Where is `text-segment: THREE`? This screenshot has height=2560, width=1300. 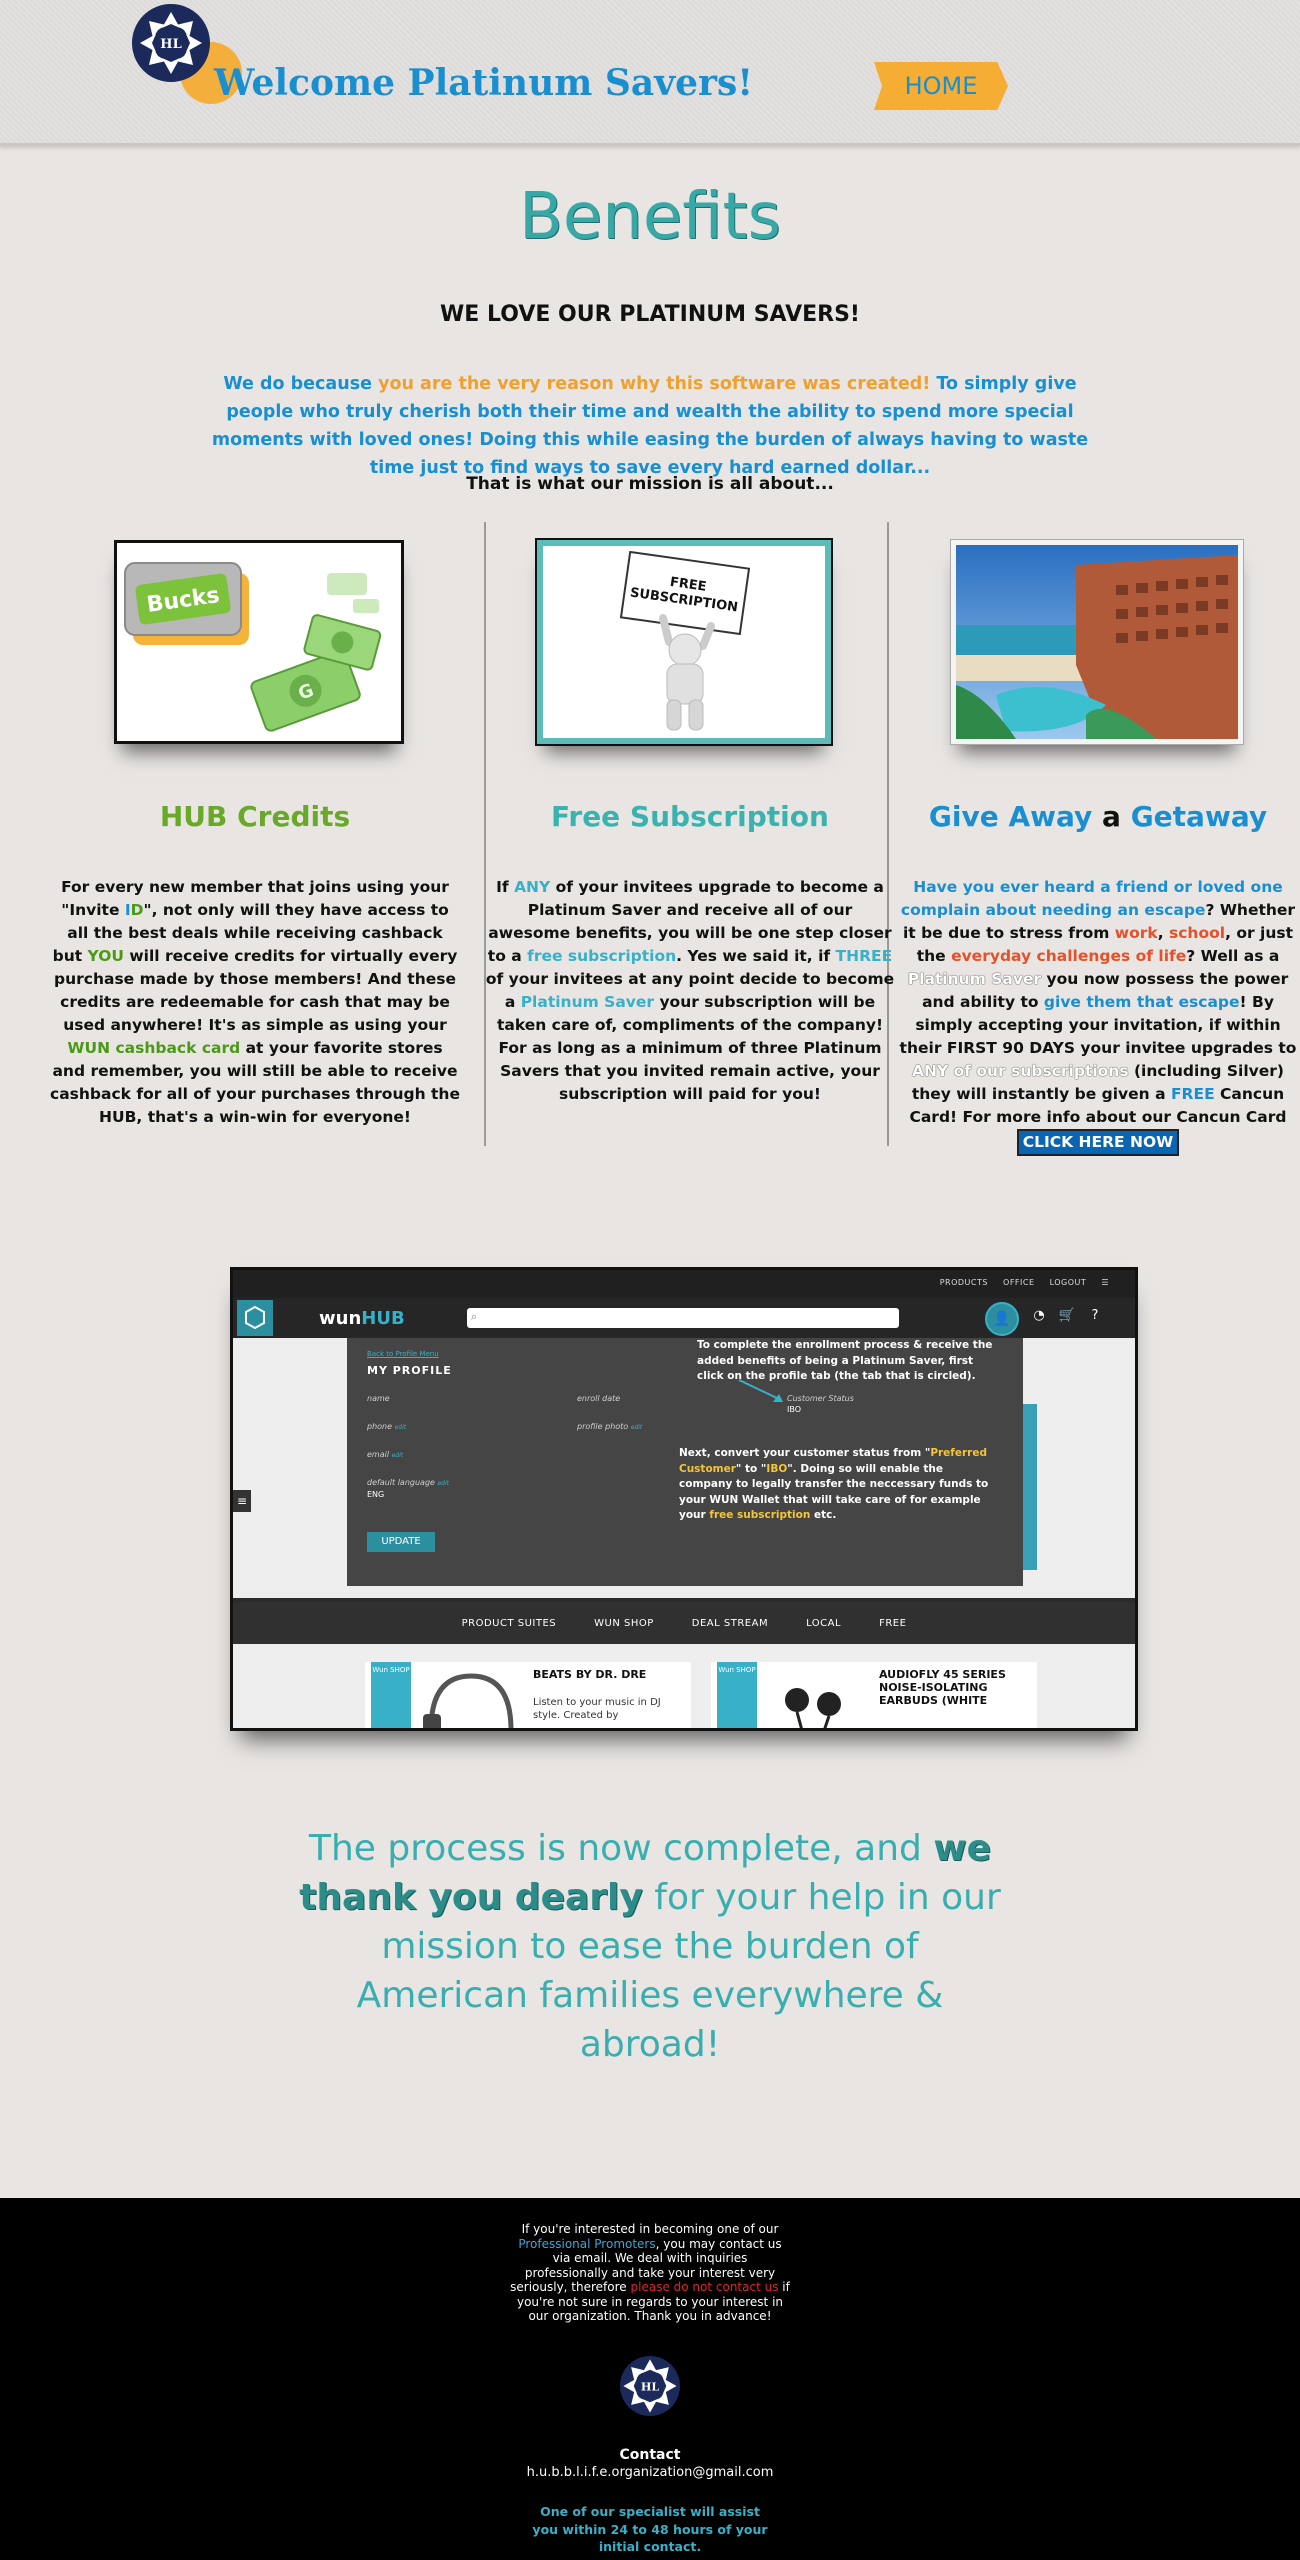 text-segment: THREE is located at coordinates (864, 956).